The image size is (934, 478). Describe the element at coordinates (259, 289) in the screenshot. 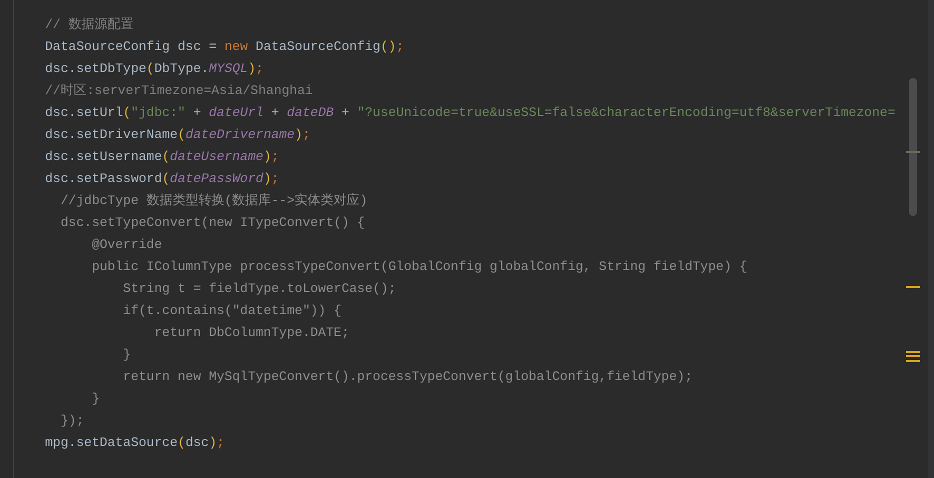

I see `code-line: String t = fieldType.toLowerCase();` at that location.